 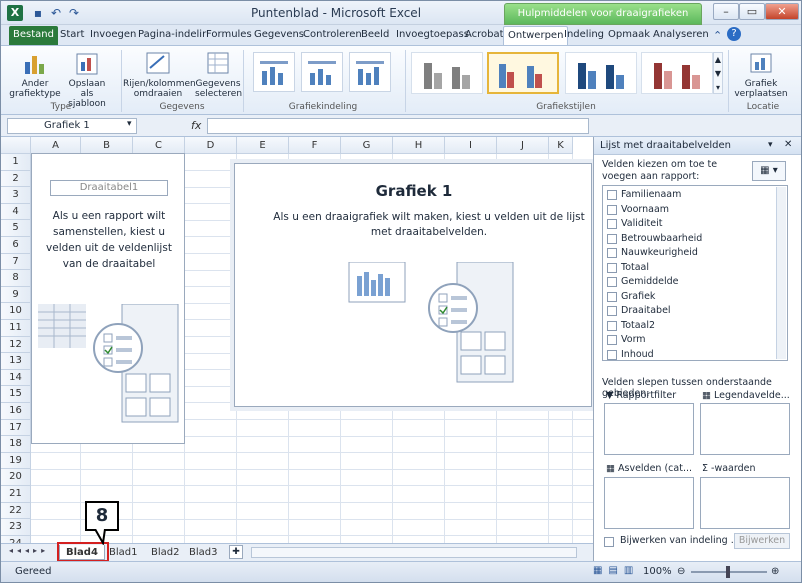 What do you see at coordinates (16, 477) in the screenshot?
I see `row-header: 20` at bounding box center [16, 477].